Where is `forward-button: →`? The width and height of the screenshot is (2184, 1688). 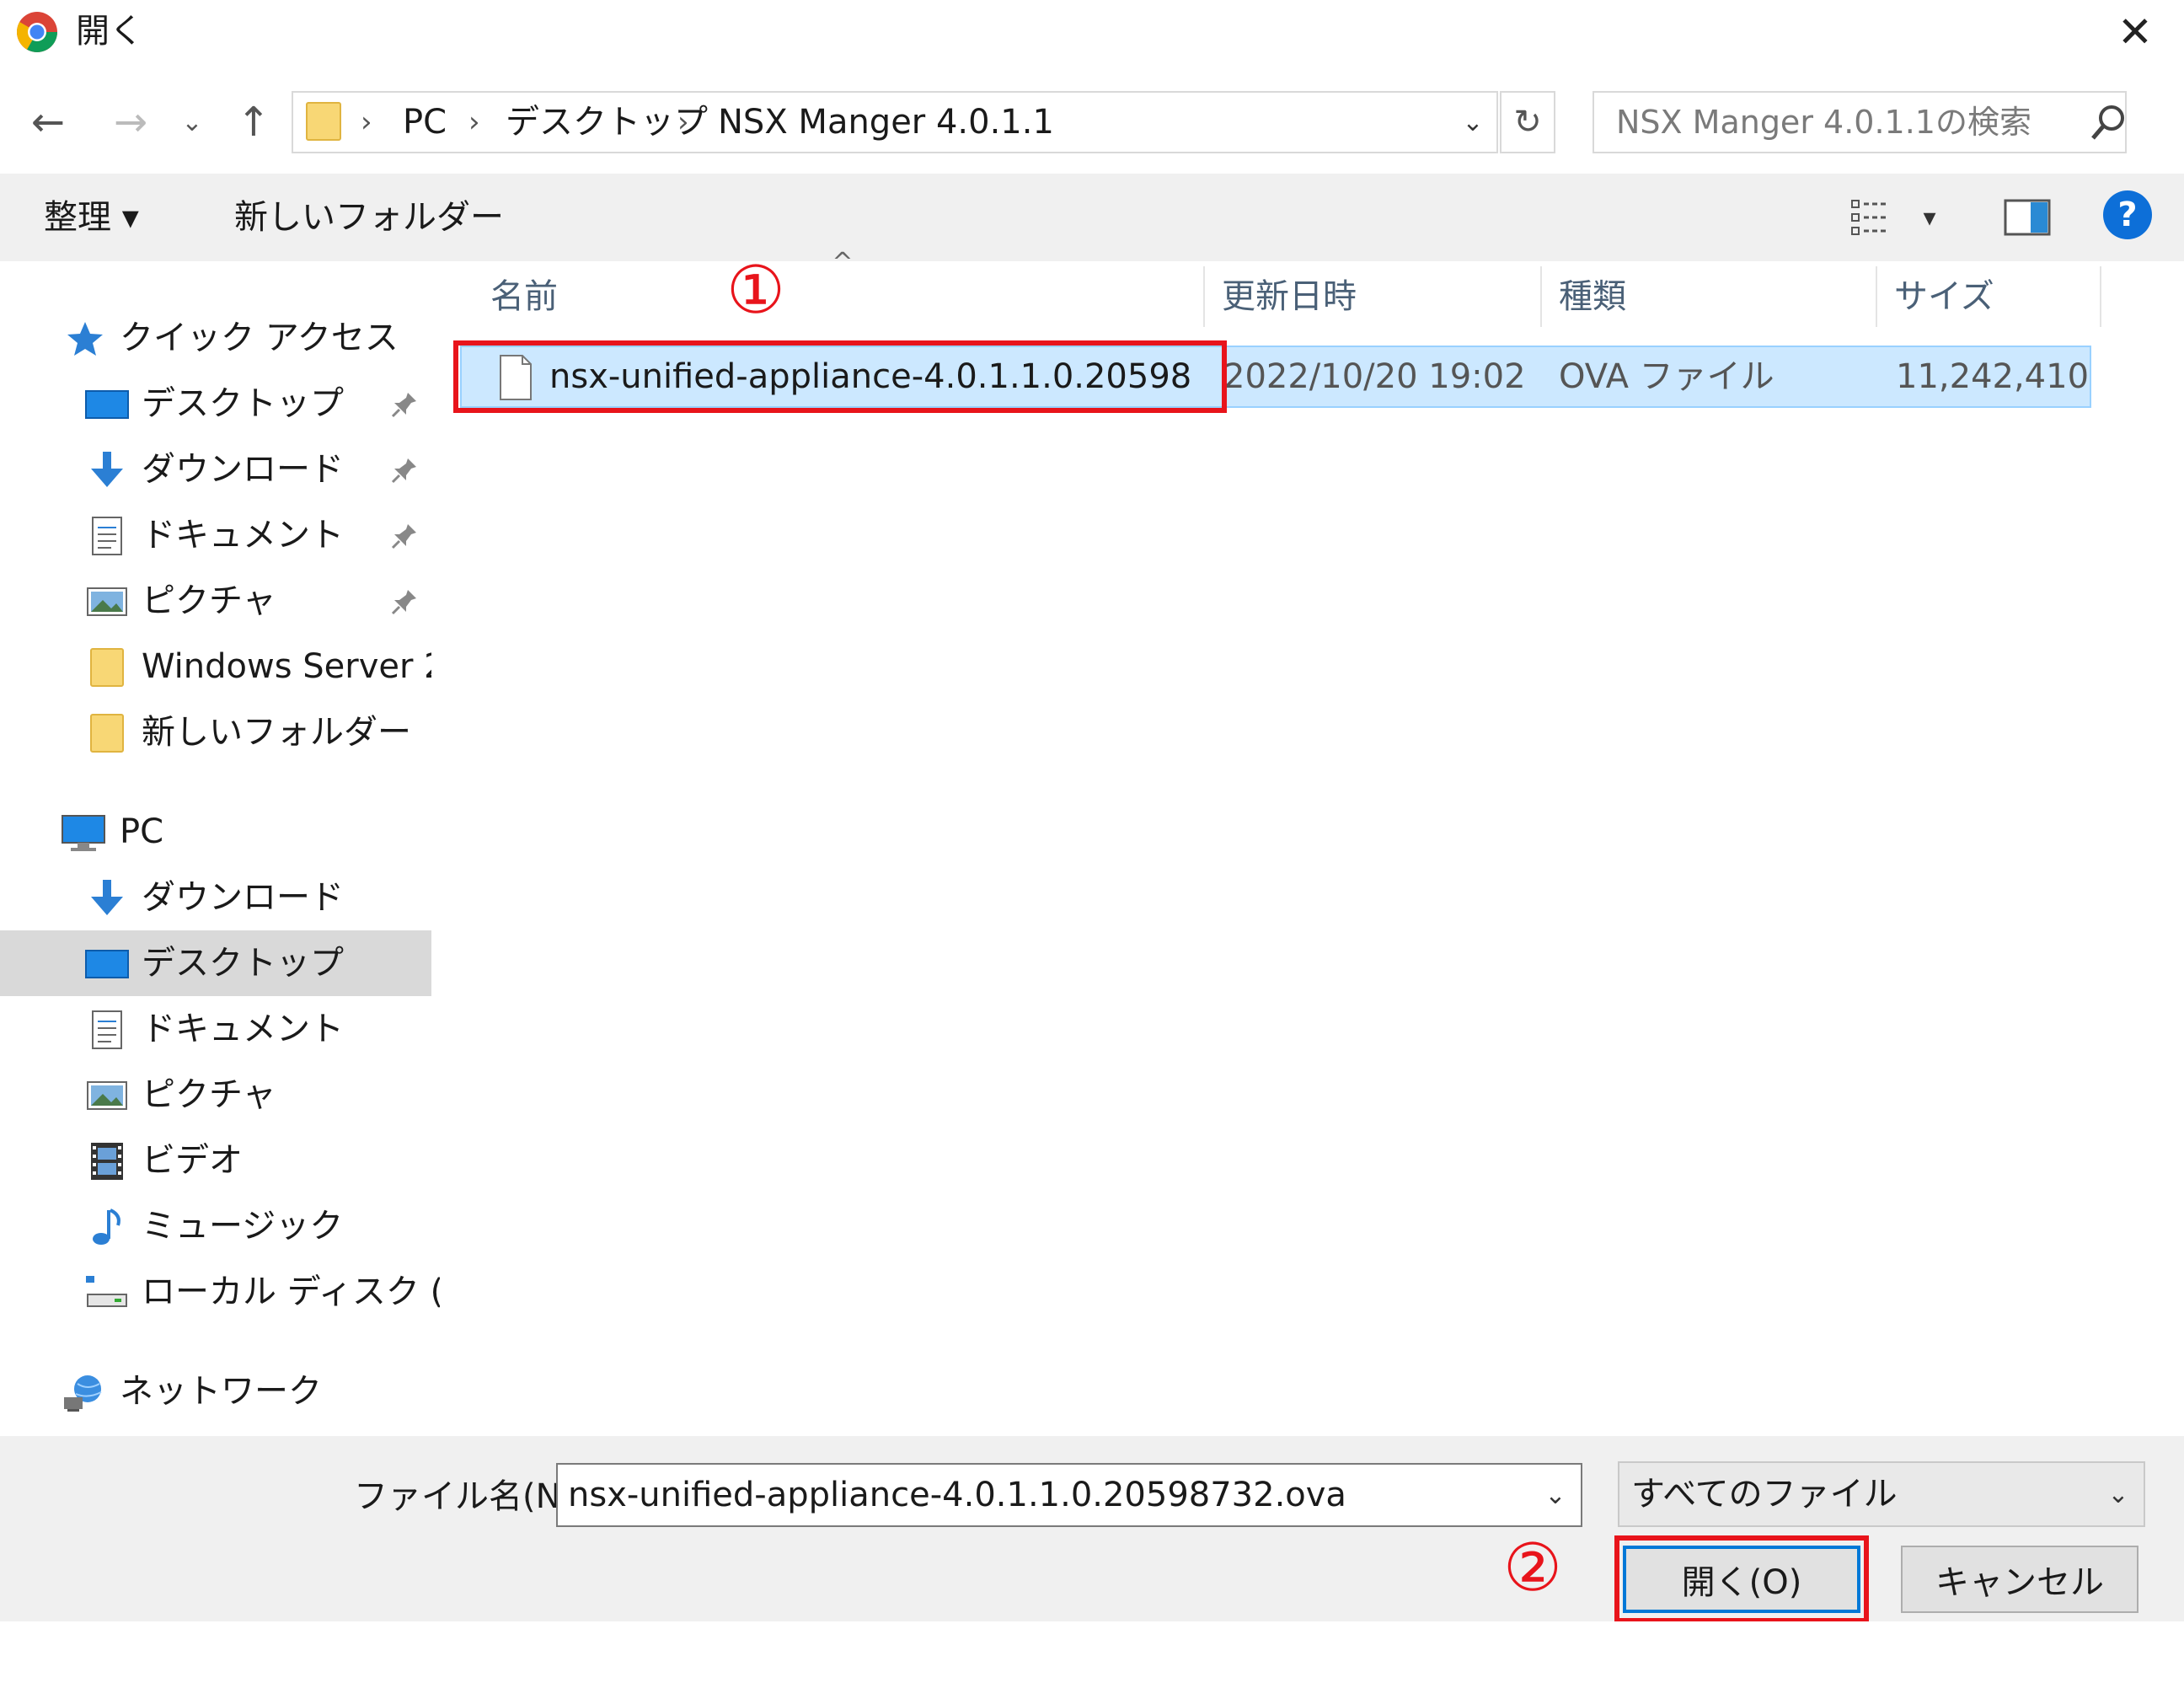
forward-button: → is located at coordinates (130, 123).